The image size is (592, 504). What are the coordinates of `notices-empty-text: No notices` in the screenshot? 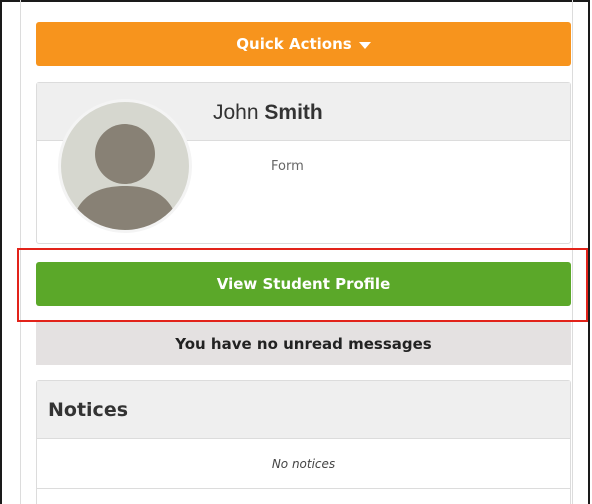 It's located at (303, 464).